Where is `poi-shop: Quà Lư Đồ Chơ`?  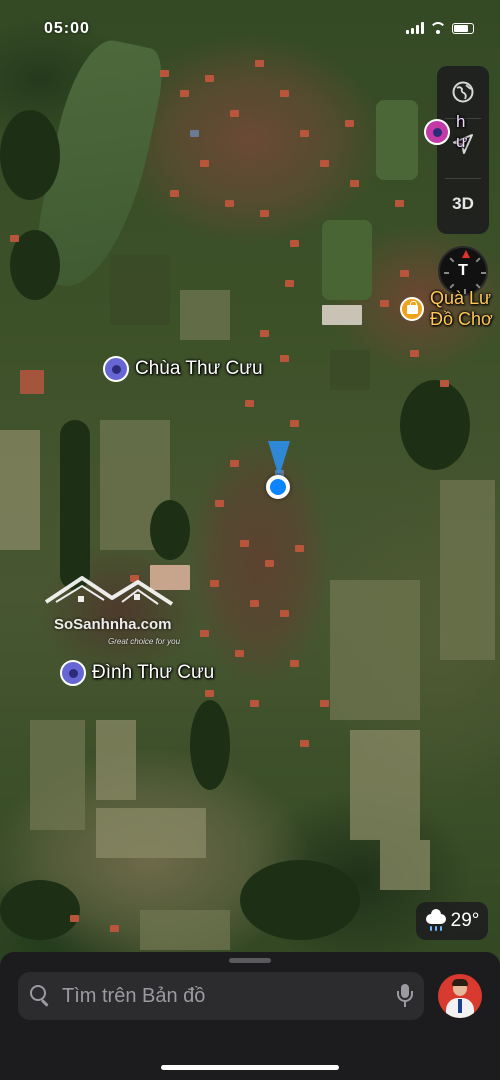 poi-shop: Quà Lư Đồ Chơ is located at coordinates (446, 309).